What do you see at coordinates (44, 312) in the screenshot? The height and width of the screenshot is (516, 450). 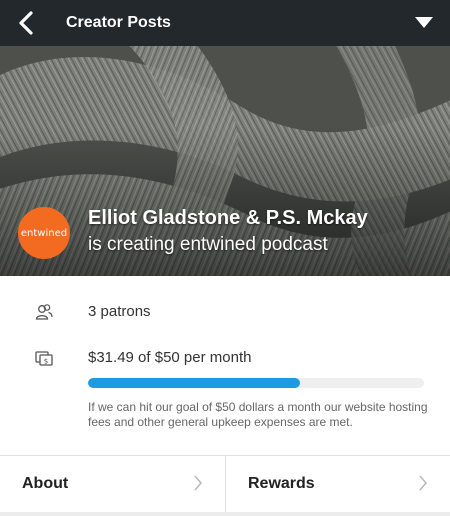 I see `patrons-icon` at bounding box center [44, 312].